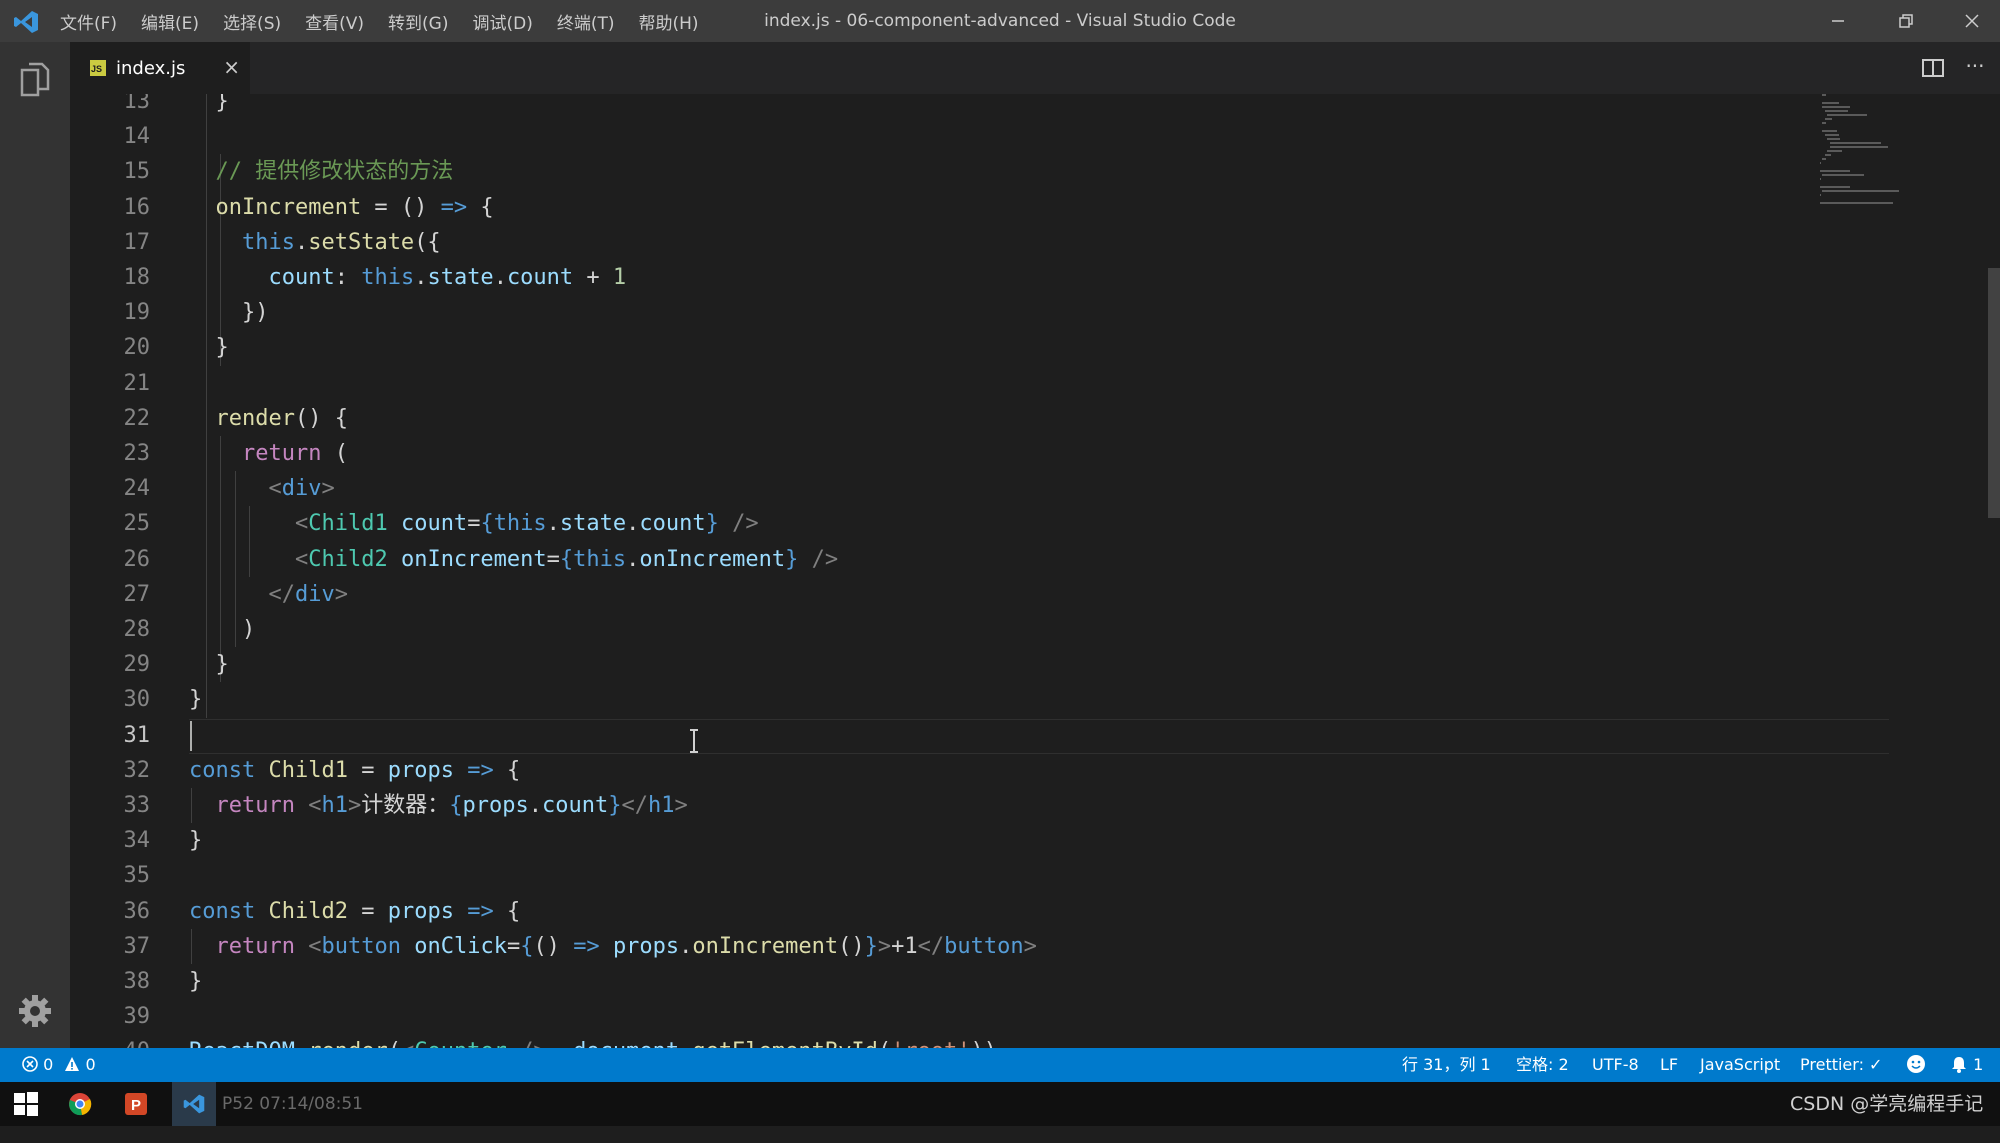  I want to click on vertical-scrollbar, so click(1993, 571).